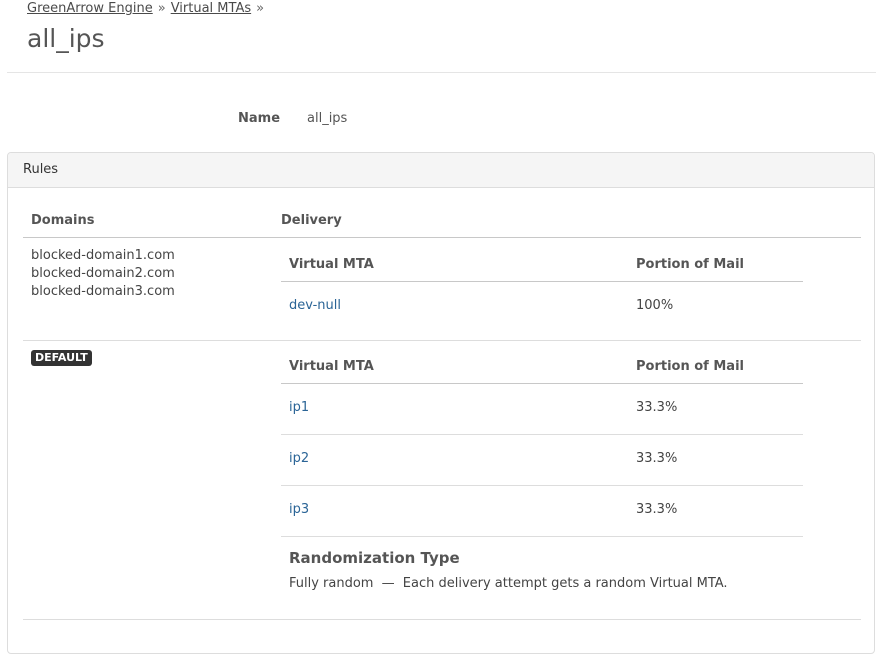  I want to click on name-label: Name, so click(259, 118).